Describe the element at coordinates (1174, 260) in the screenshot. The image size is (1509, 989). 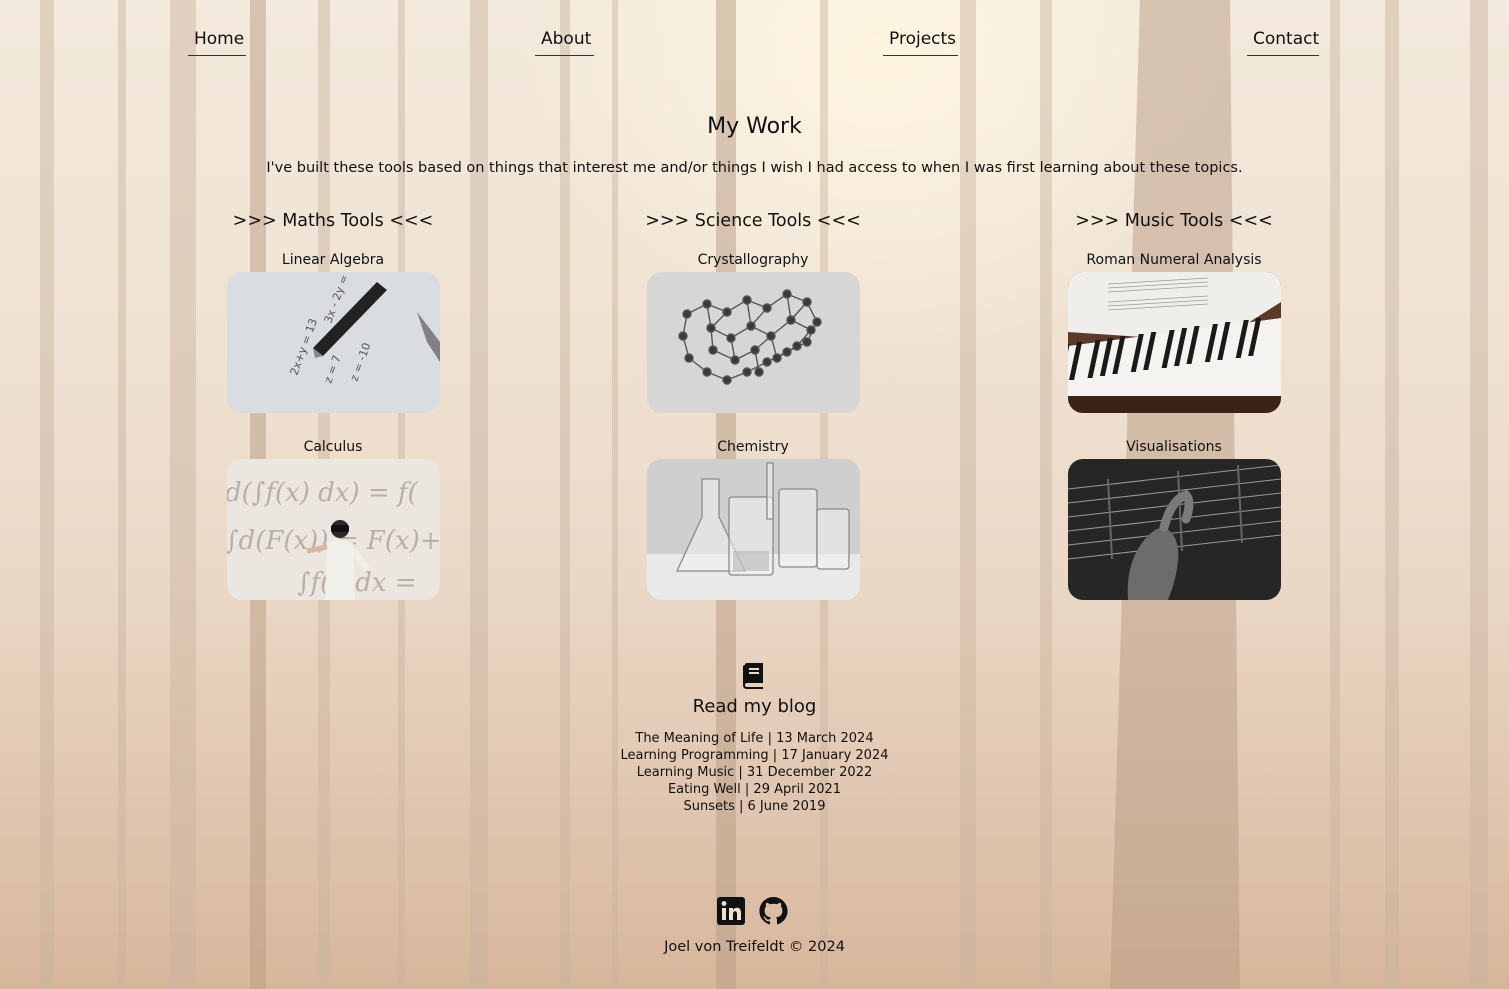
I see `roman-numeral-analysis-label: Roman Numeral Analysis` at that location.